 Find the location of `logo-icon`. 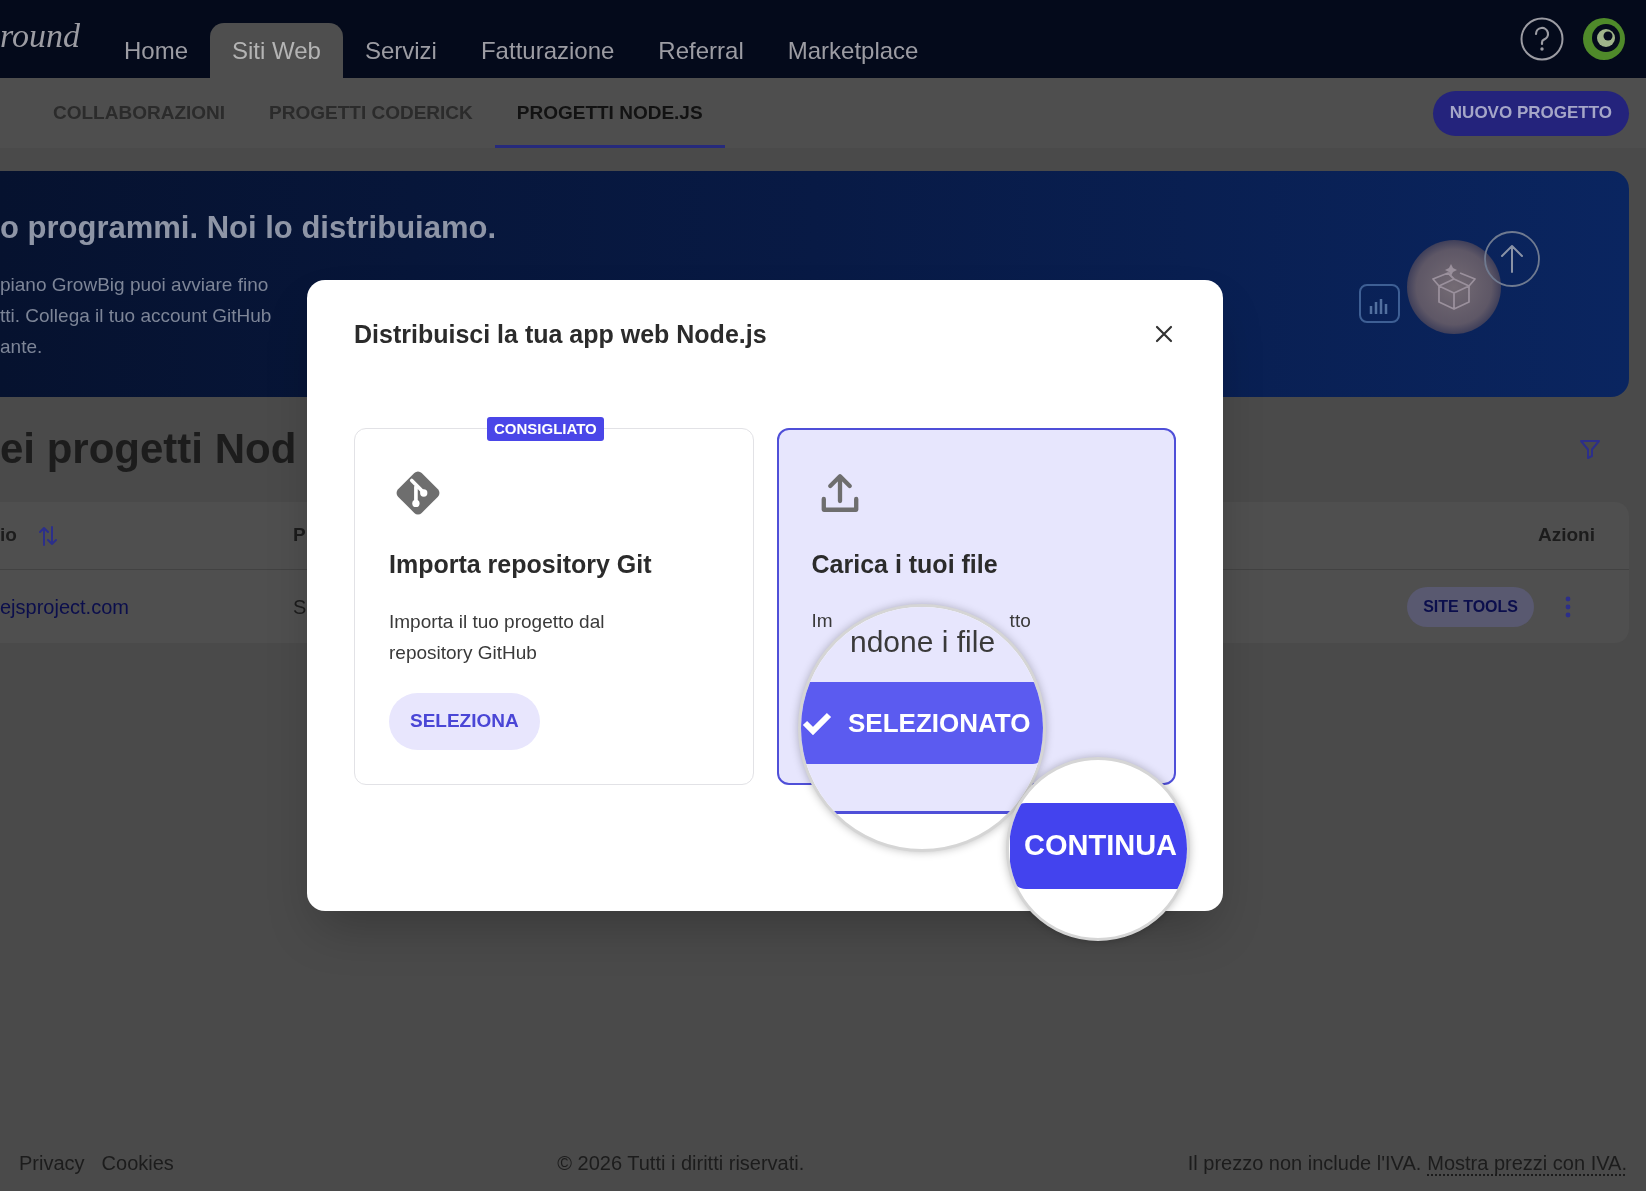

logo-icon is located at coordinates (1604, 39).